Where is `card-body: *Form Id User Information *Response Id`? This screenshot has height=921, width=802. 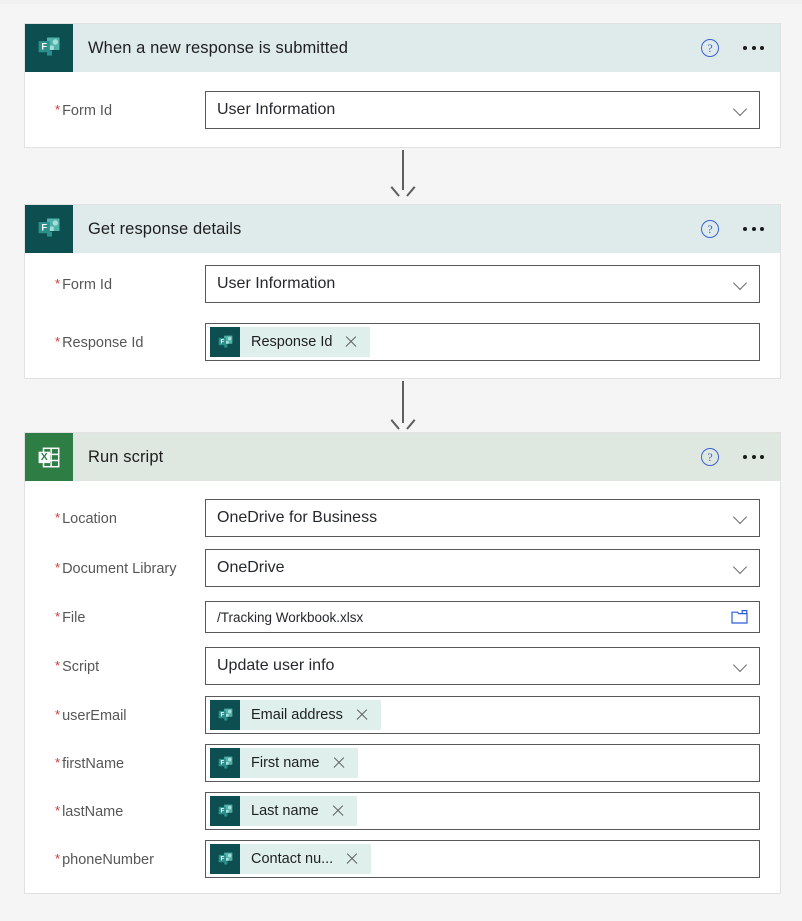
card-body: *Form Id User Information *Response Id is located at coordinates (402, 311).